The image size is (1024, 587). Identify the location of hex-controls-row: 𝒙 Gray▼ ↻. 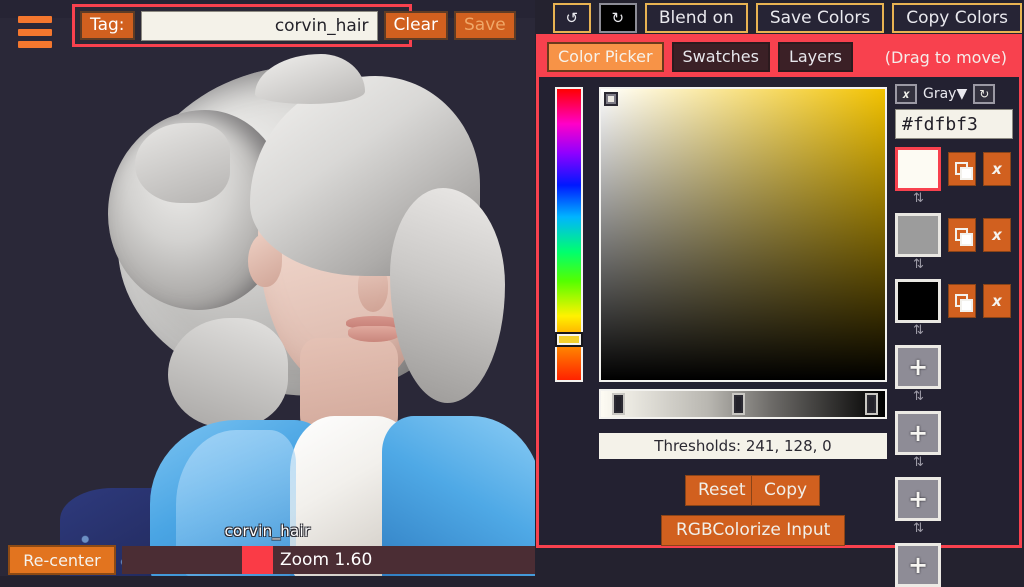
(957, 94).